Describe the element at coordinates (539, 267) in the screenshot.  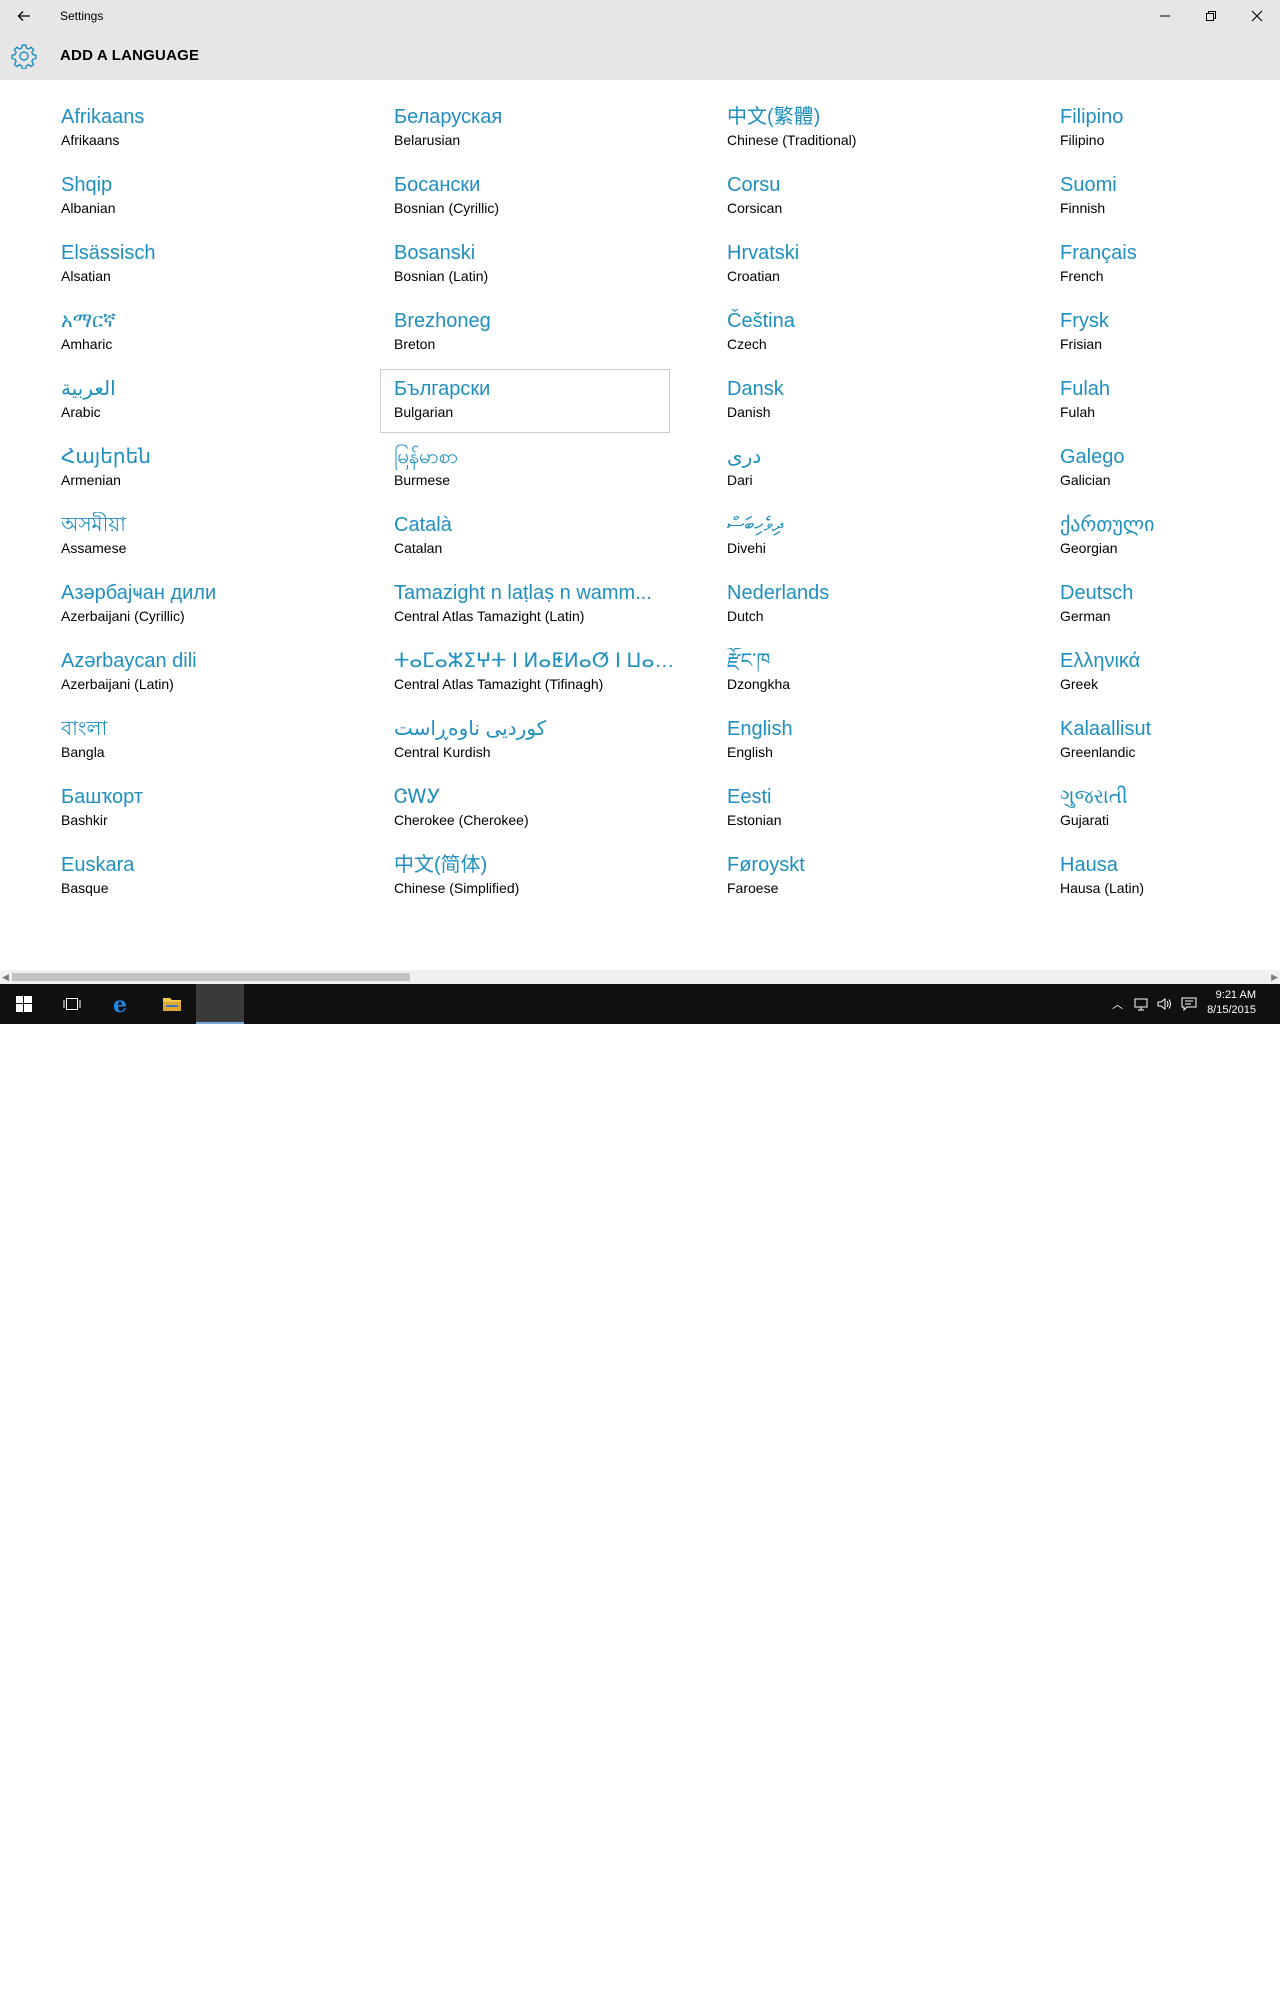
I see `language-item: Bosanski Bosnian (Latin)` at that location.